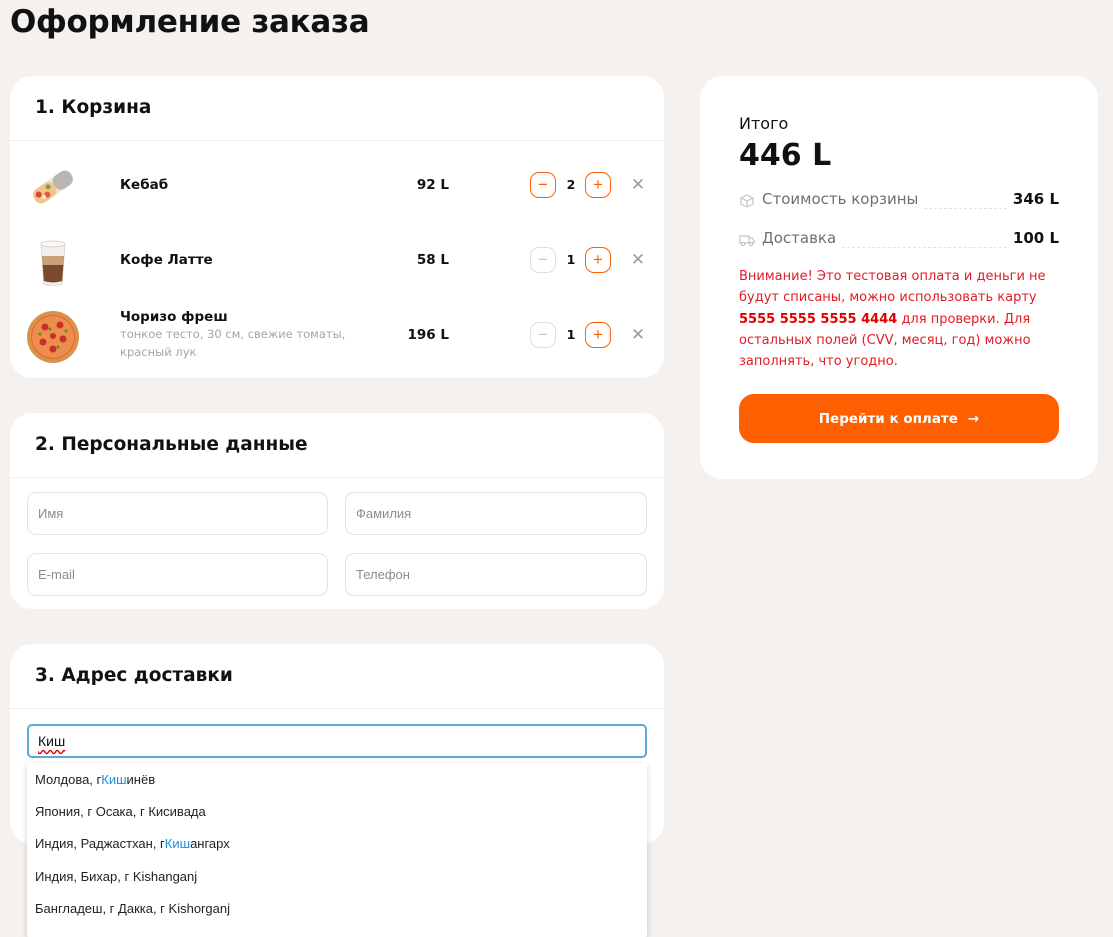  Describe the element at coordinates (747, 201) in the screenshot. I see `box-icon` at that location.